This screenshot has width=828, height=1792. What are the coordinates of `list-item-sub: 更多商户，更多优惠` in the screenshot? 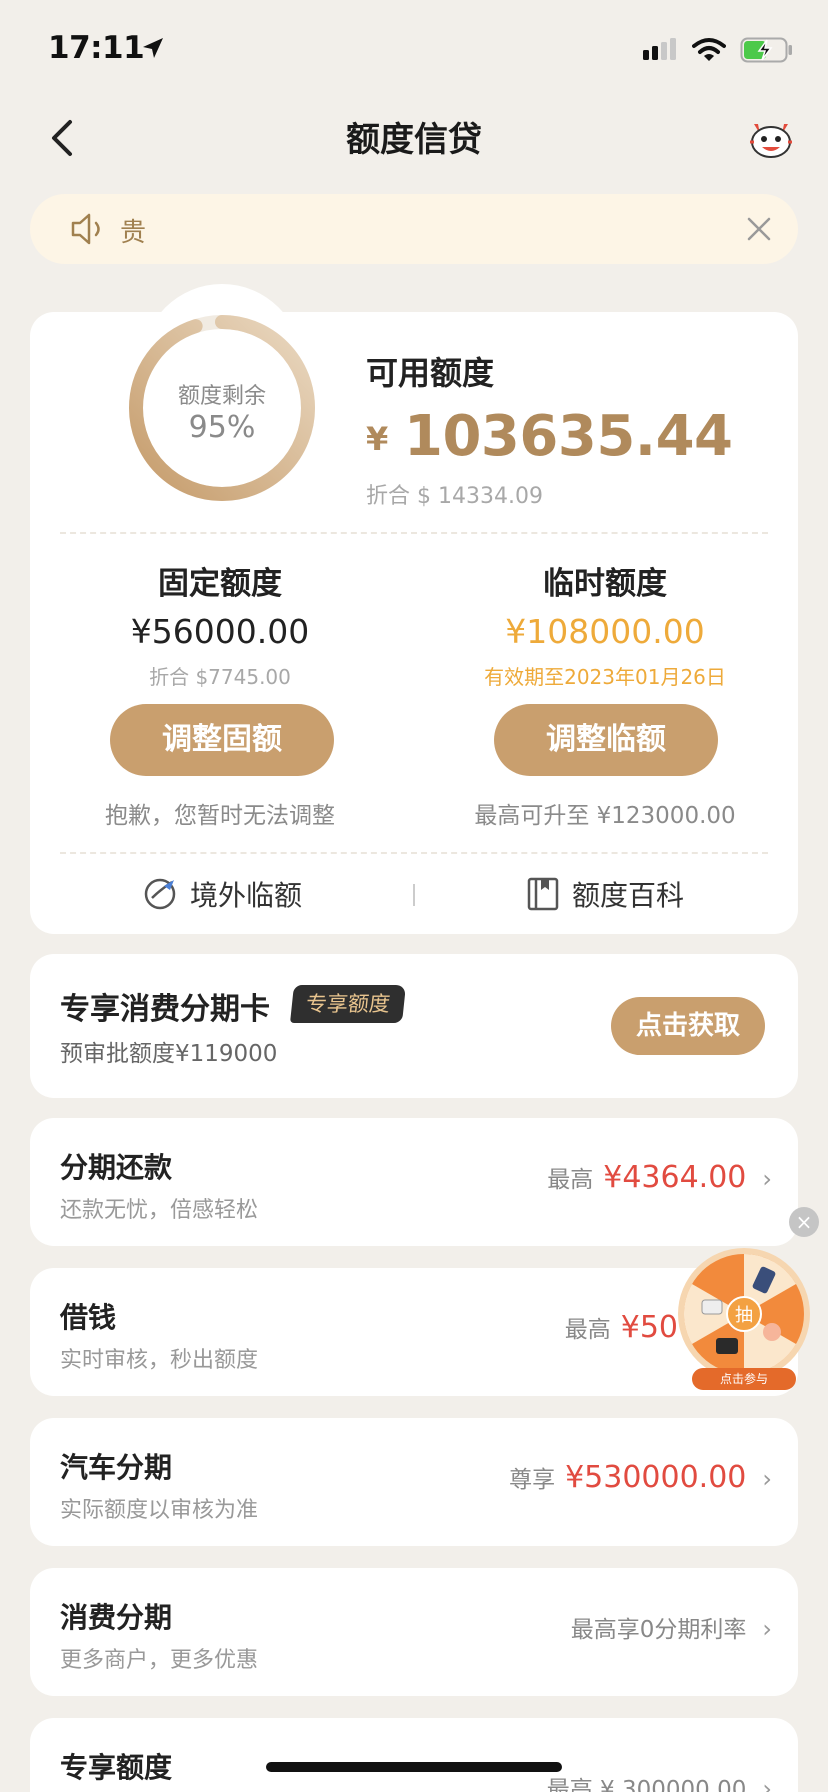 It's located at (159, 1660).